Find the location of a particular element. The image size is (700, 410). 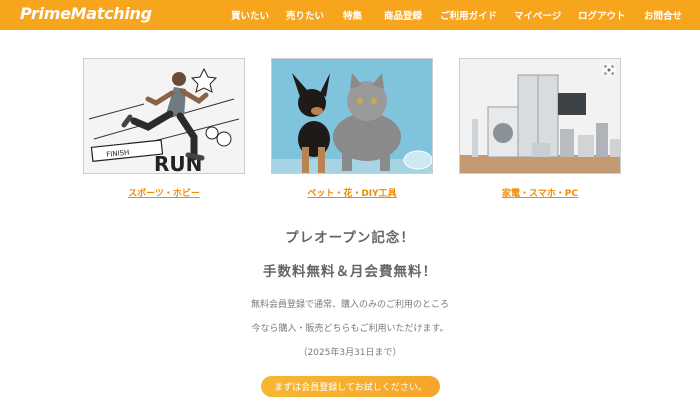

nav-item-mypage: マイページ is located at coordinates (537, 15).